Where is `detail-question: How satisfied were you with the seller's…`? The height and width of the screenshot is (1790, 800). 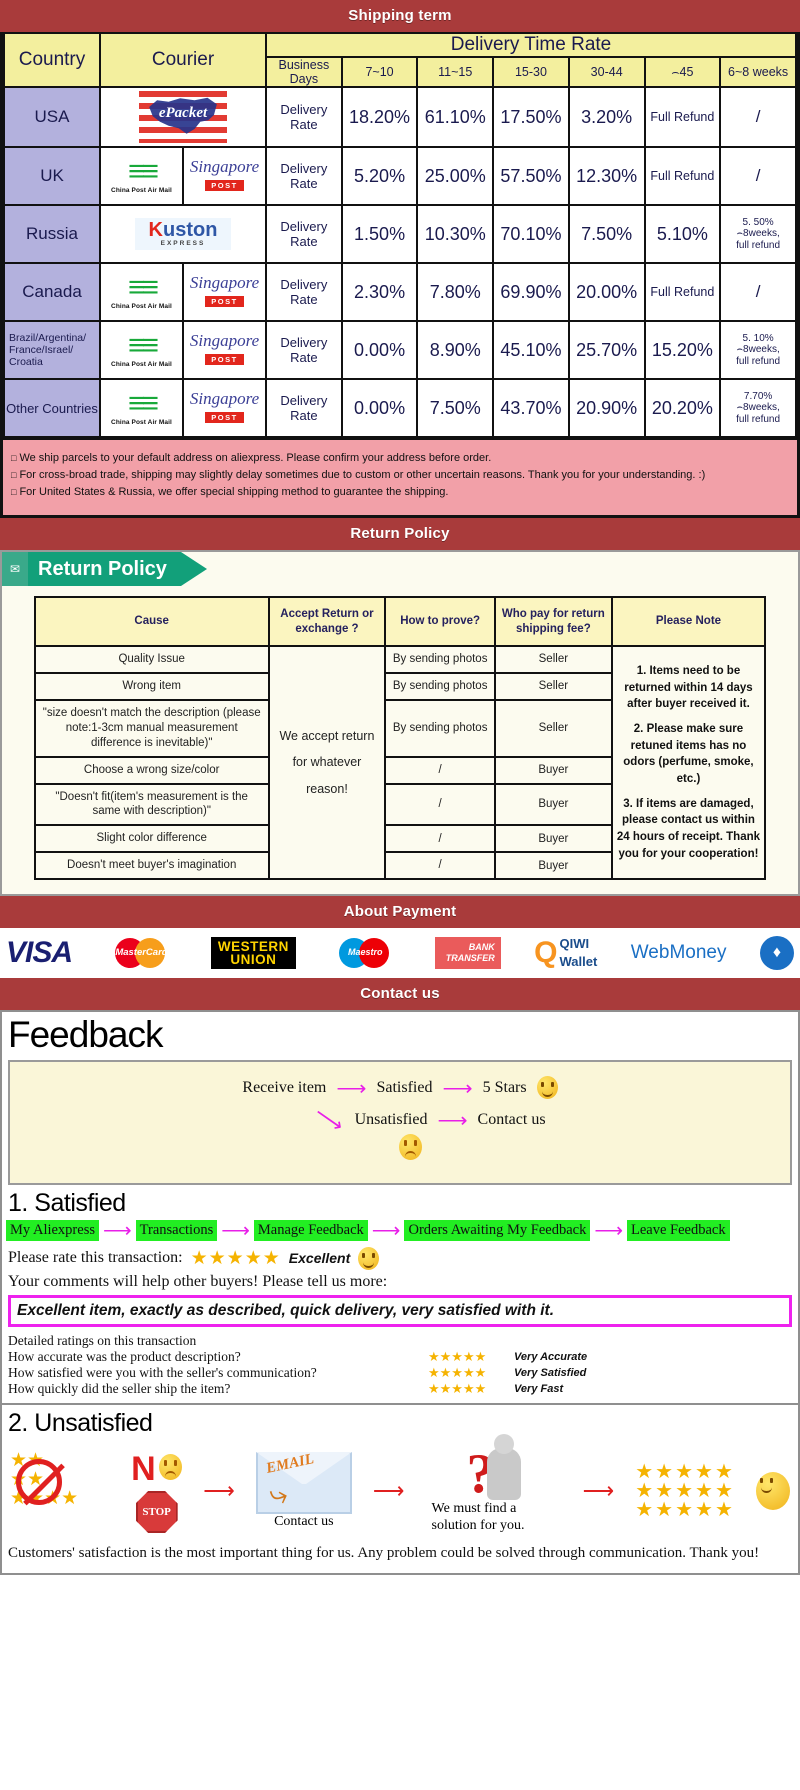 detail-question: How satisfied were you with the seller's… is located at coordinates (162, 1372).